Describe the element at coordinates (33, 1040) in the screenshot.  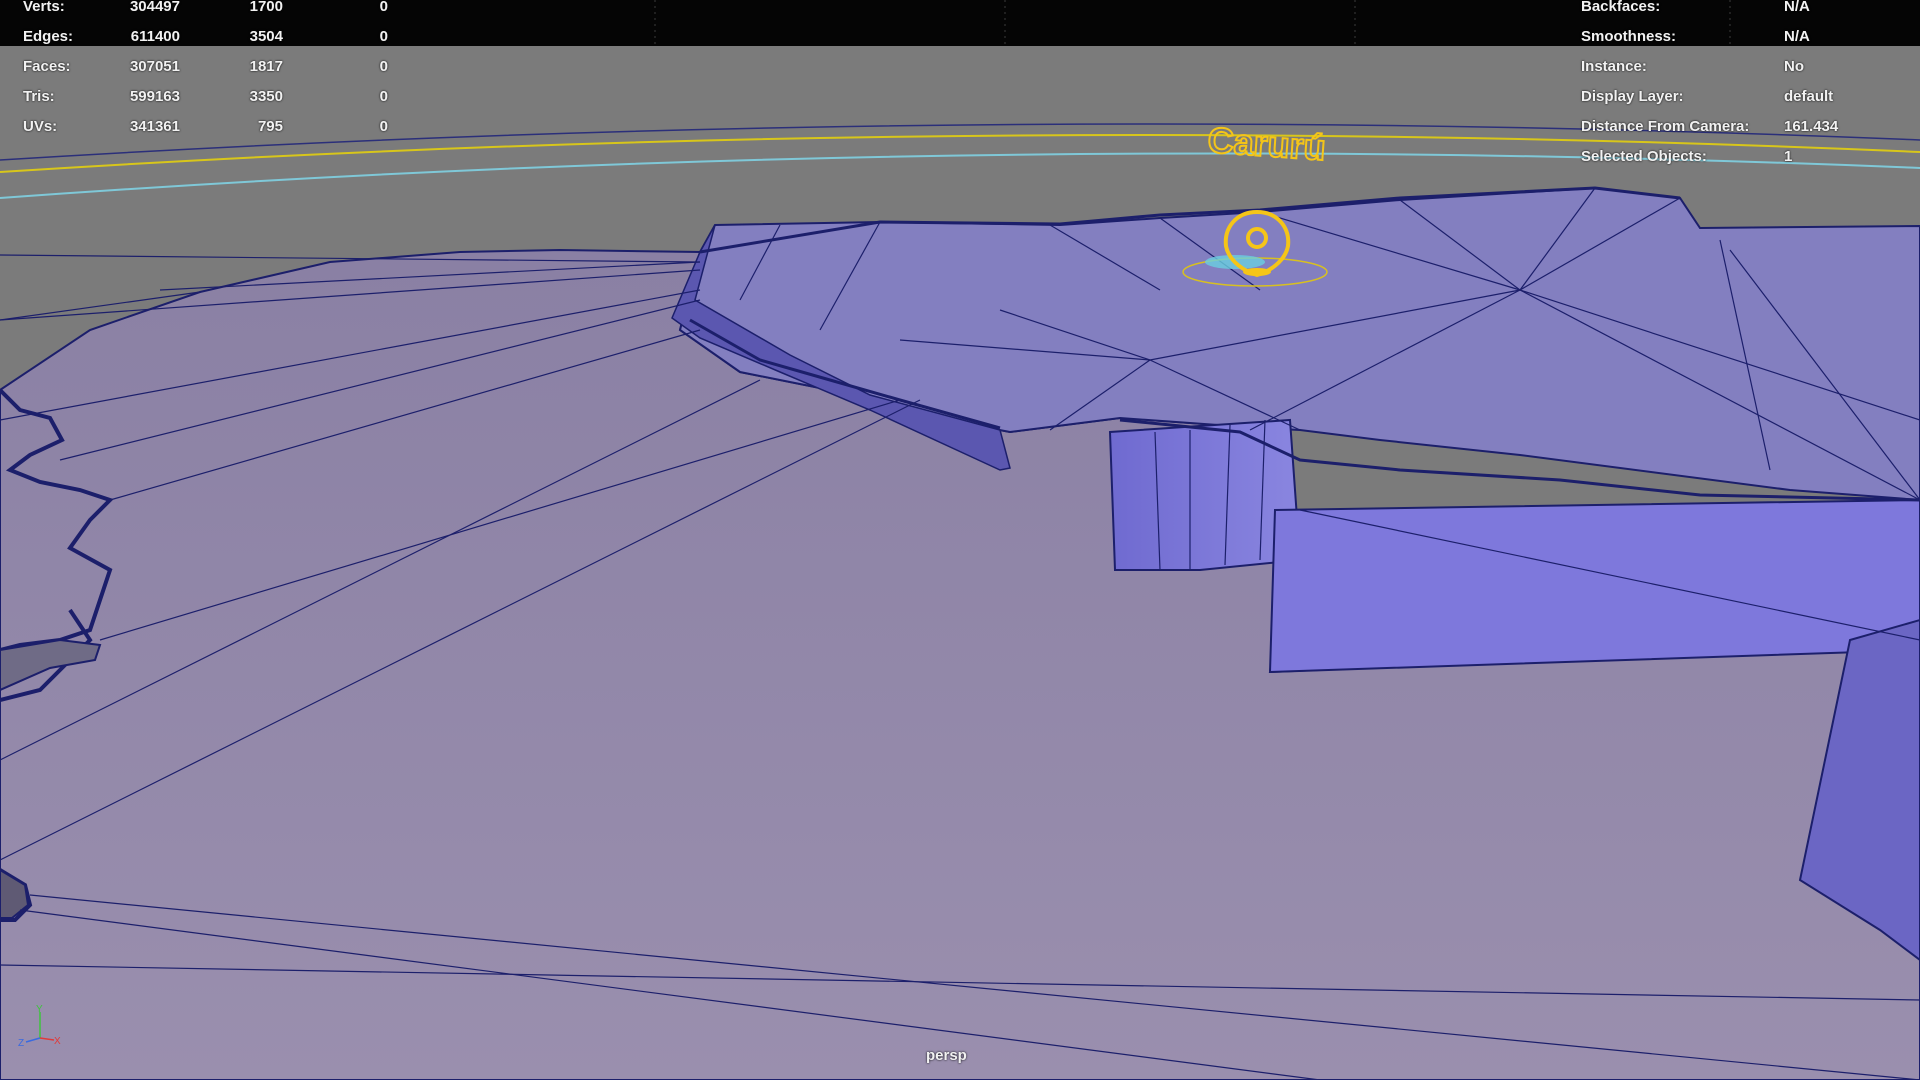
I see `axis-z-line` at that location.